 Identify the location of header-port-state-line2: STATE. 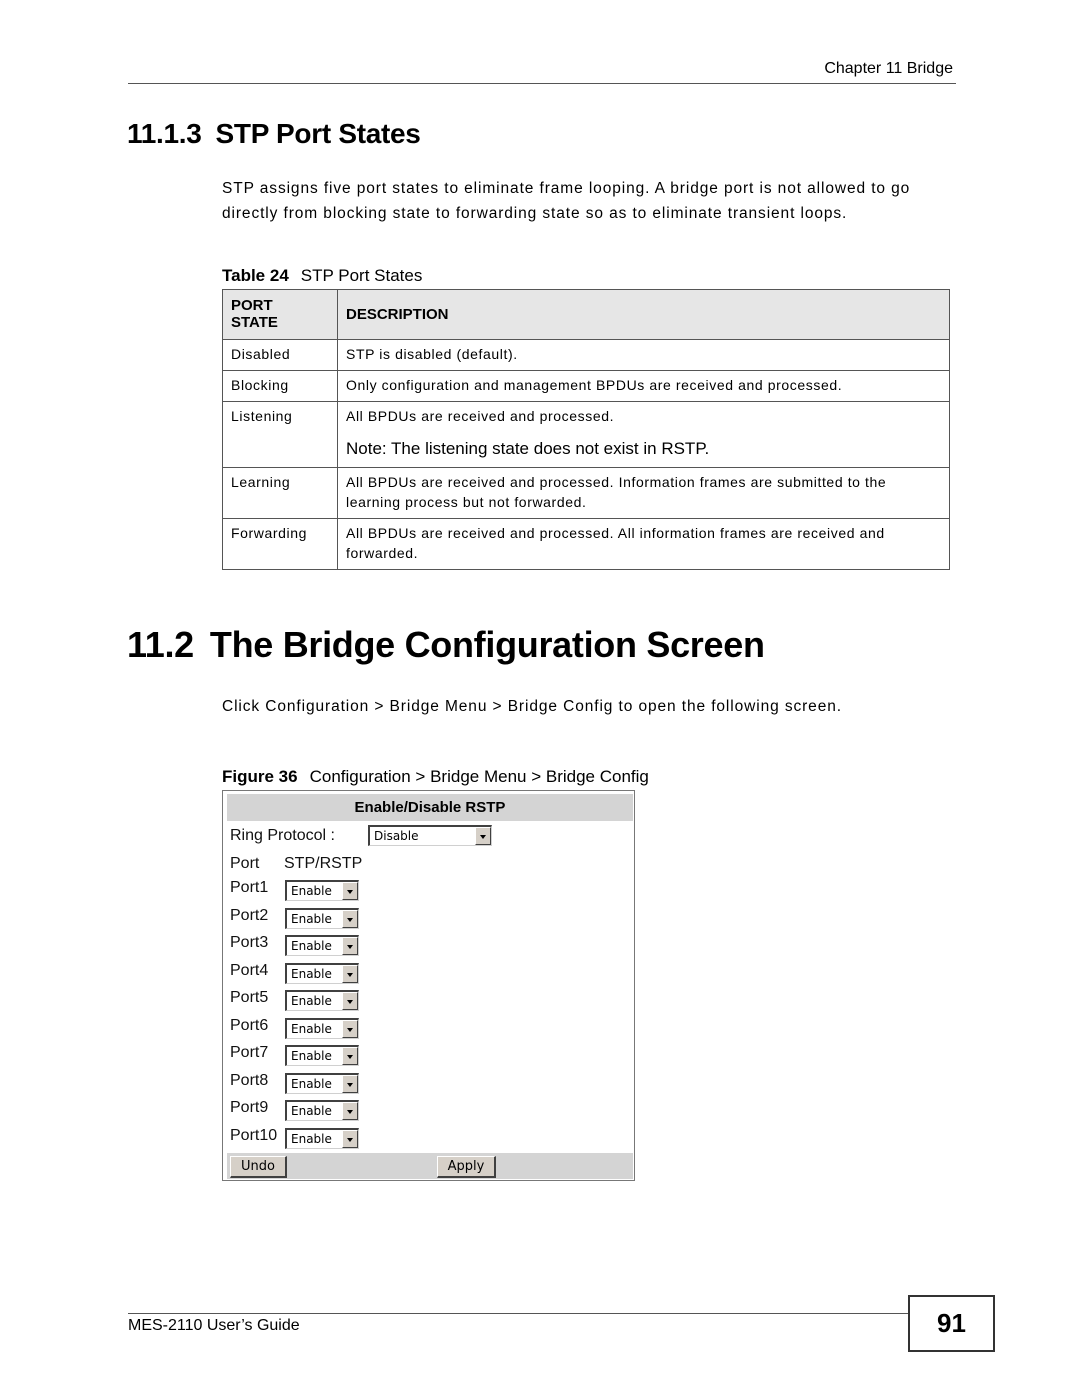
(254, 322).